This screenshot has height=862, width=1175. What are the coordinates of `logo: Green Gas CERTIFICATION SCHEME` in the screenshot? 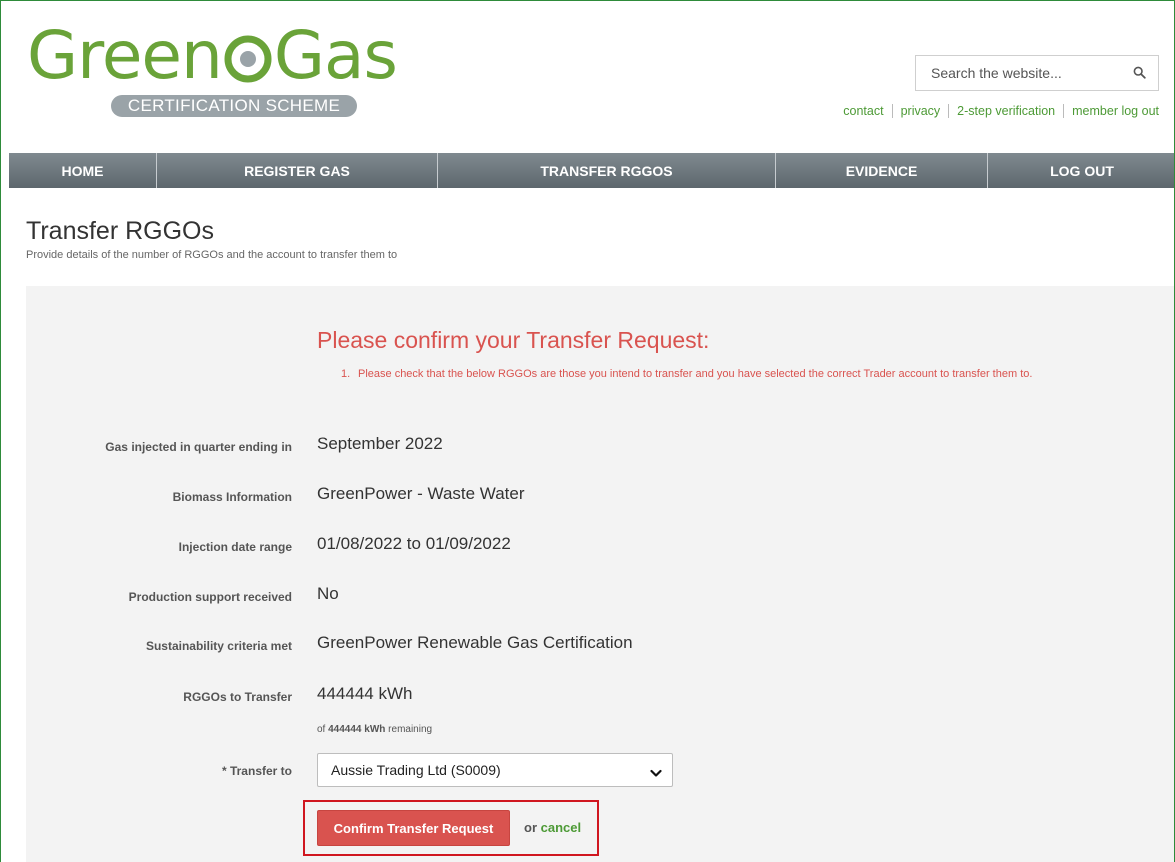 It's located at (212, 67).